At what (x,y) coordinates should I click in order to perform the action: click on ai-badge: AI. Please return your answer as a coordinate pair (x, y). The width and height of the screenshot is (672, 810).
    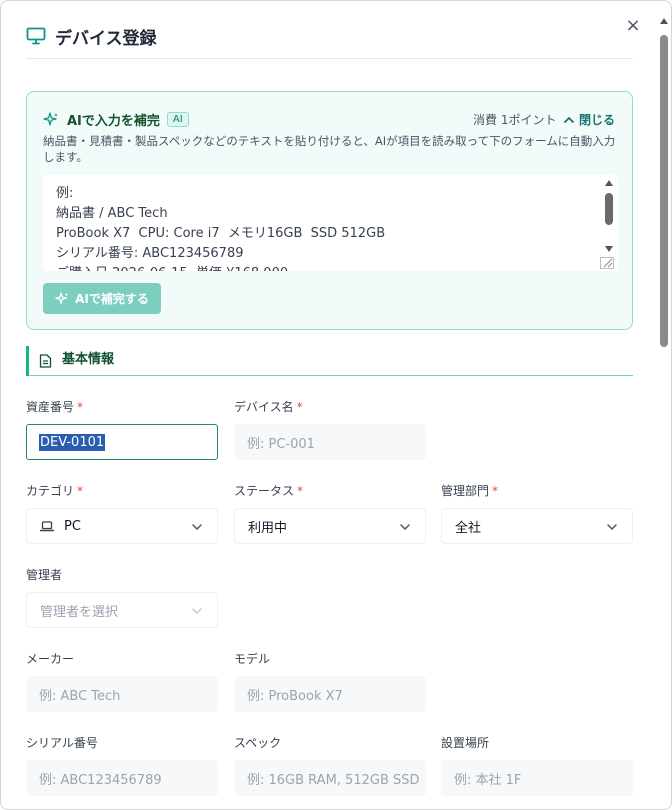
    Looking at the image, I should click on (177, 119).